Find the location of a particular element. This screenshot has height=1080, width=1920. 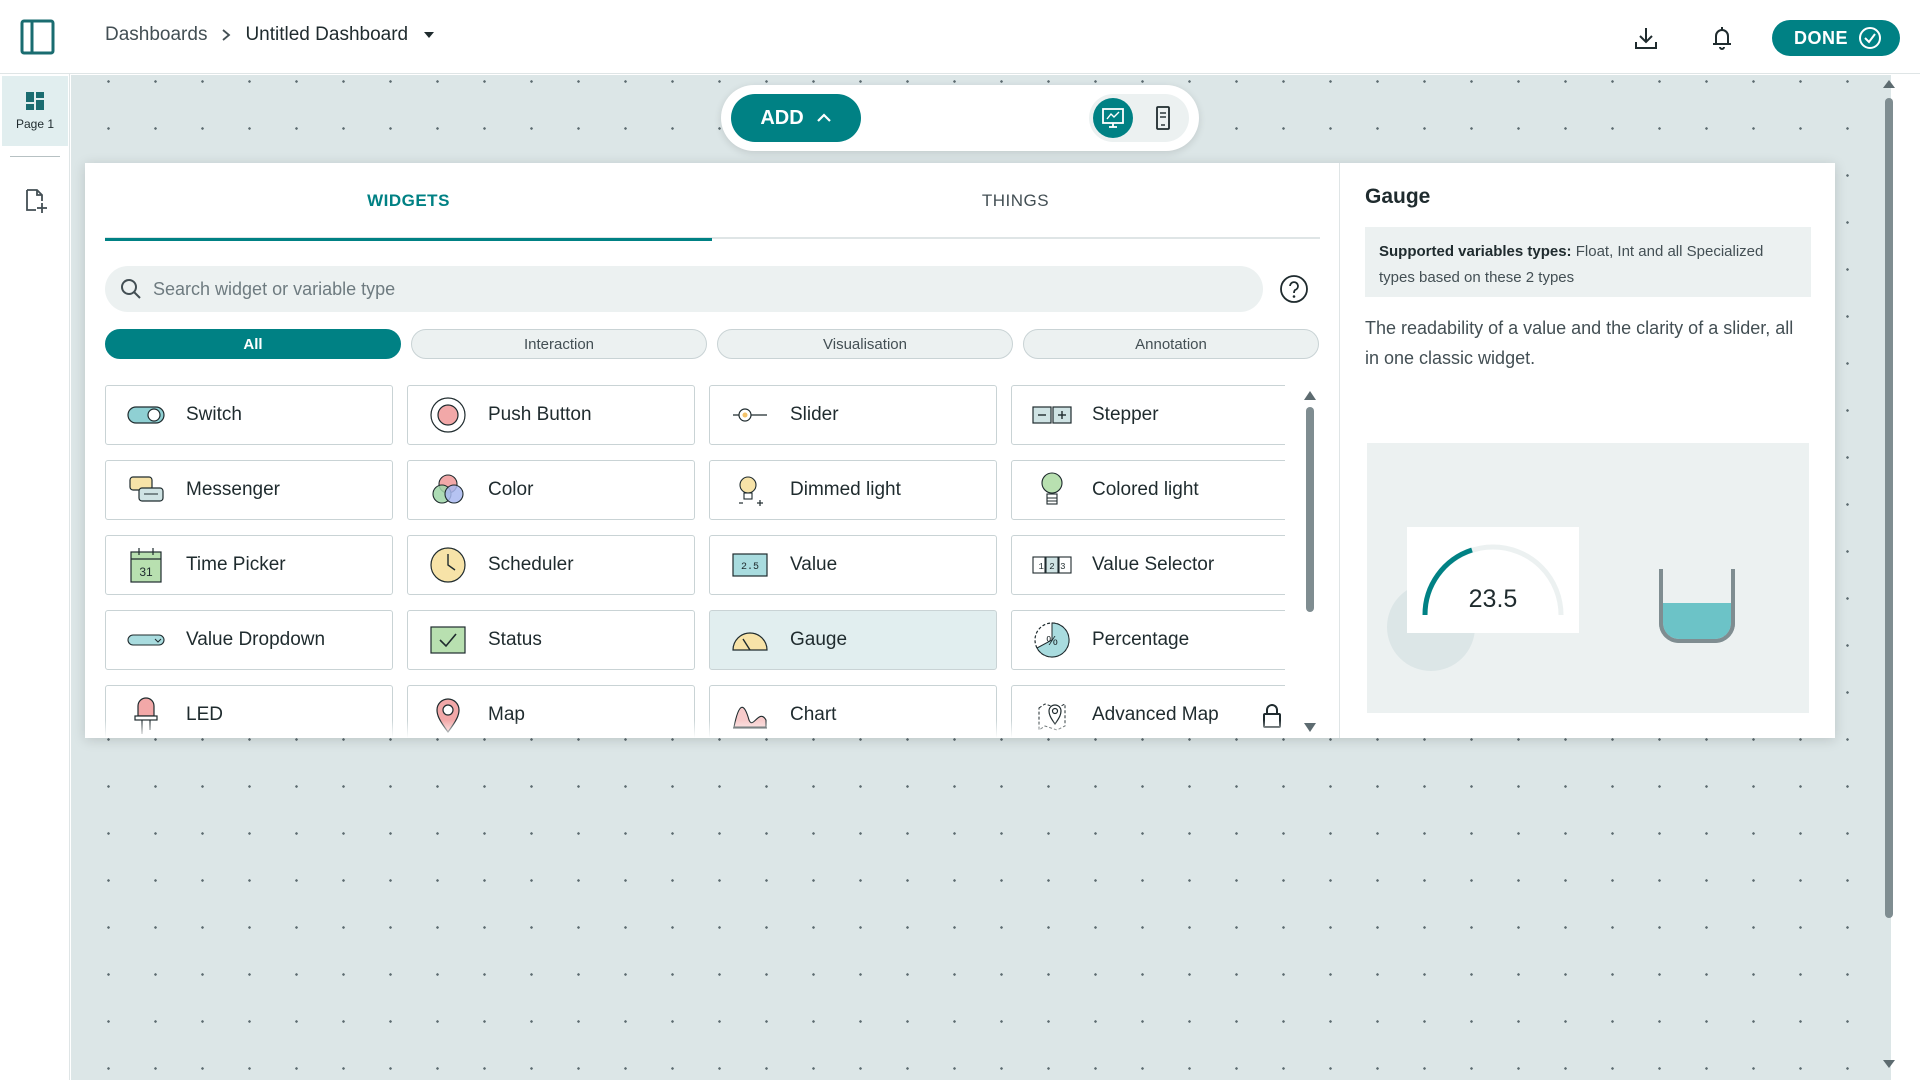

widget-card-time-picker: 31 Time Picker is located at coordinates (249, 565).